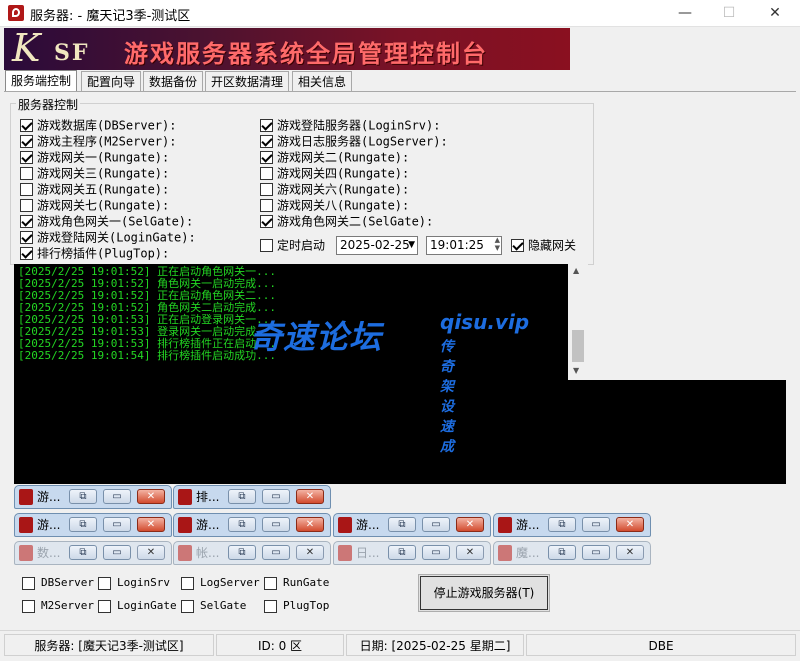 This screenshot has width=800, height=661. Describe the element at coordinates (266, 245) in the screenshot. I see `schedule-checkbox` at that location.